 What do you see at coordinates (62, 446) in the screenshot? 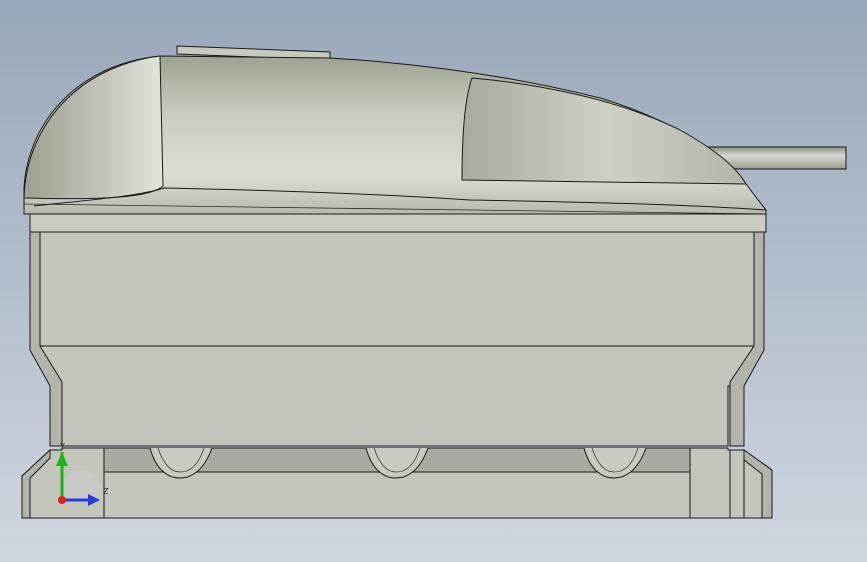
I see `triad-y-label: Y` at bounding box center [62, 446].